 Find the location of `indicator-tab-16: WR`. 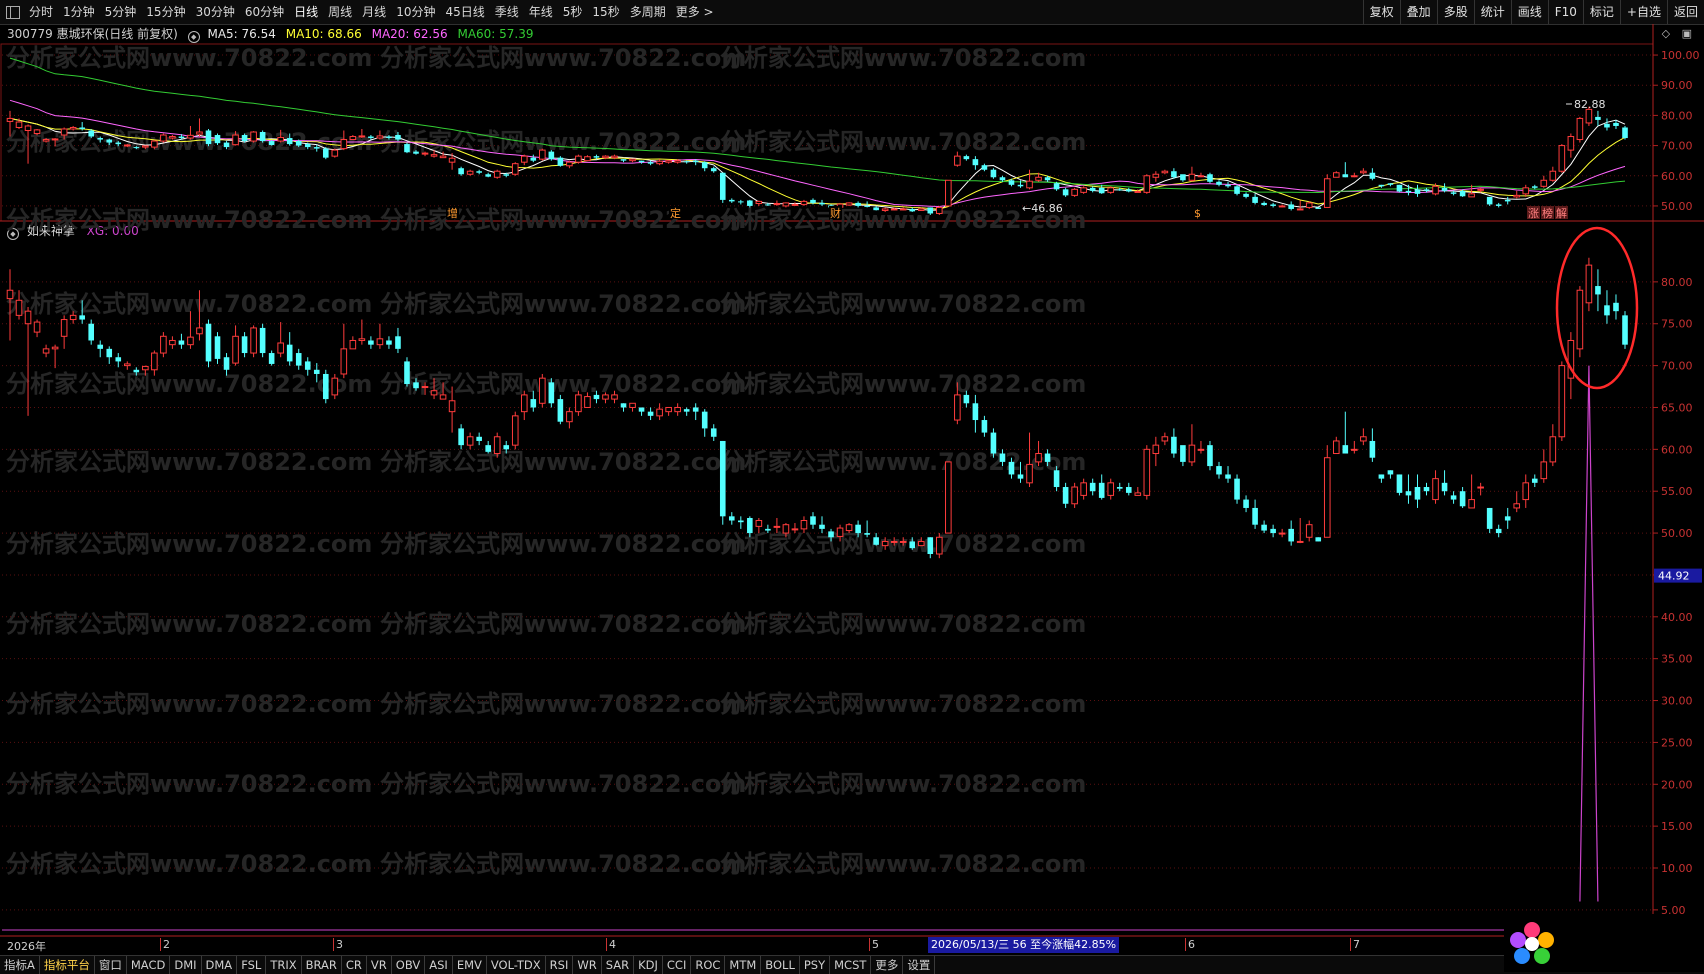

indicator-tab-16: WR is located at coordinates (587, 965).